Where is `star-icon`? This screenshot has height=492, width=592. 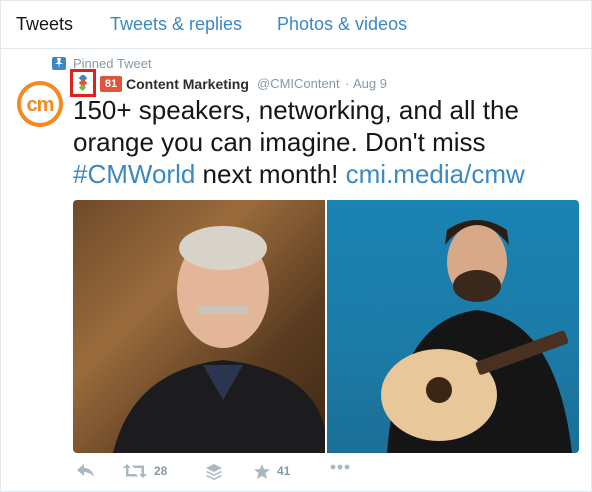
star-icon is located at coordinates (262, 471).